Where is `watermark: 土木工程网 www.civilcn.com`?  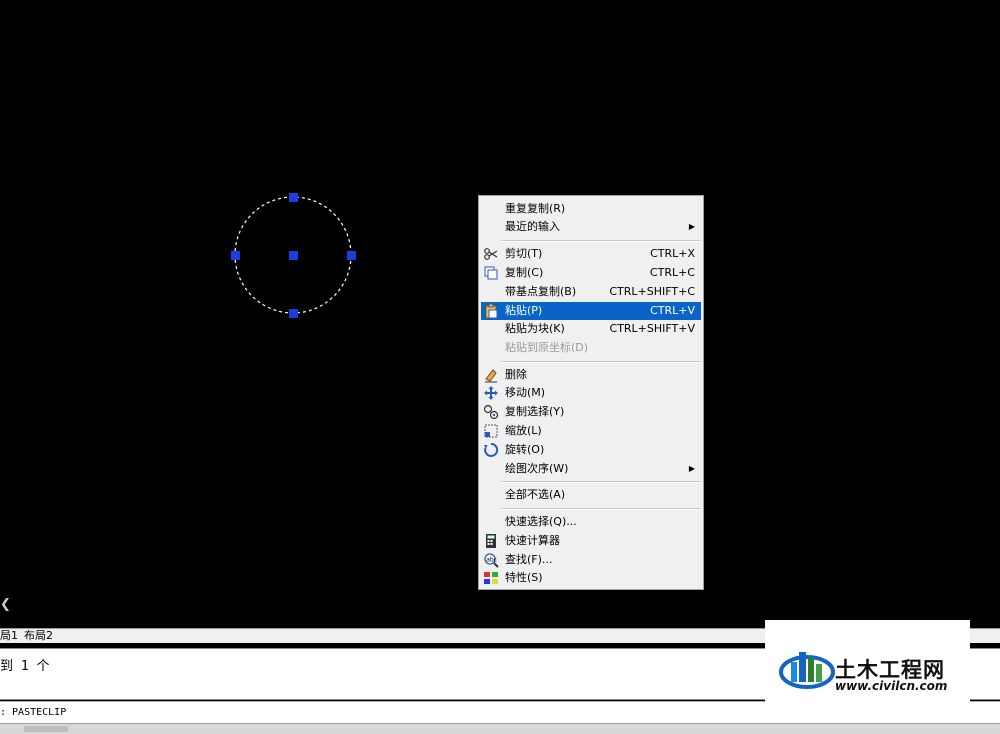 watermark: 土木工程网 www.civilcn.com is located at coordinates (867, 671).